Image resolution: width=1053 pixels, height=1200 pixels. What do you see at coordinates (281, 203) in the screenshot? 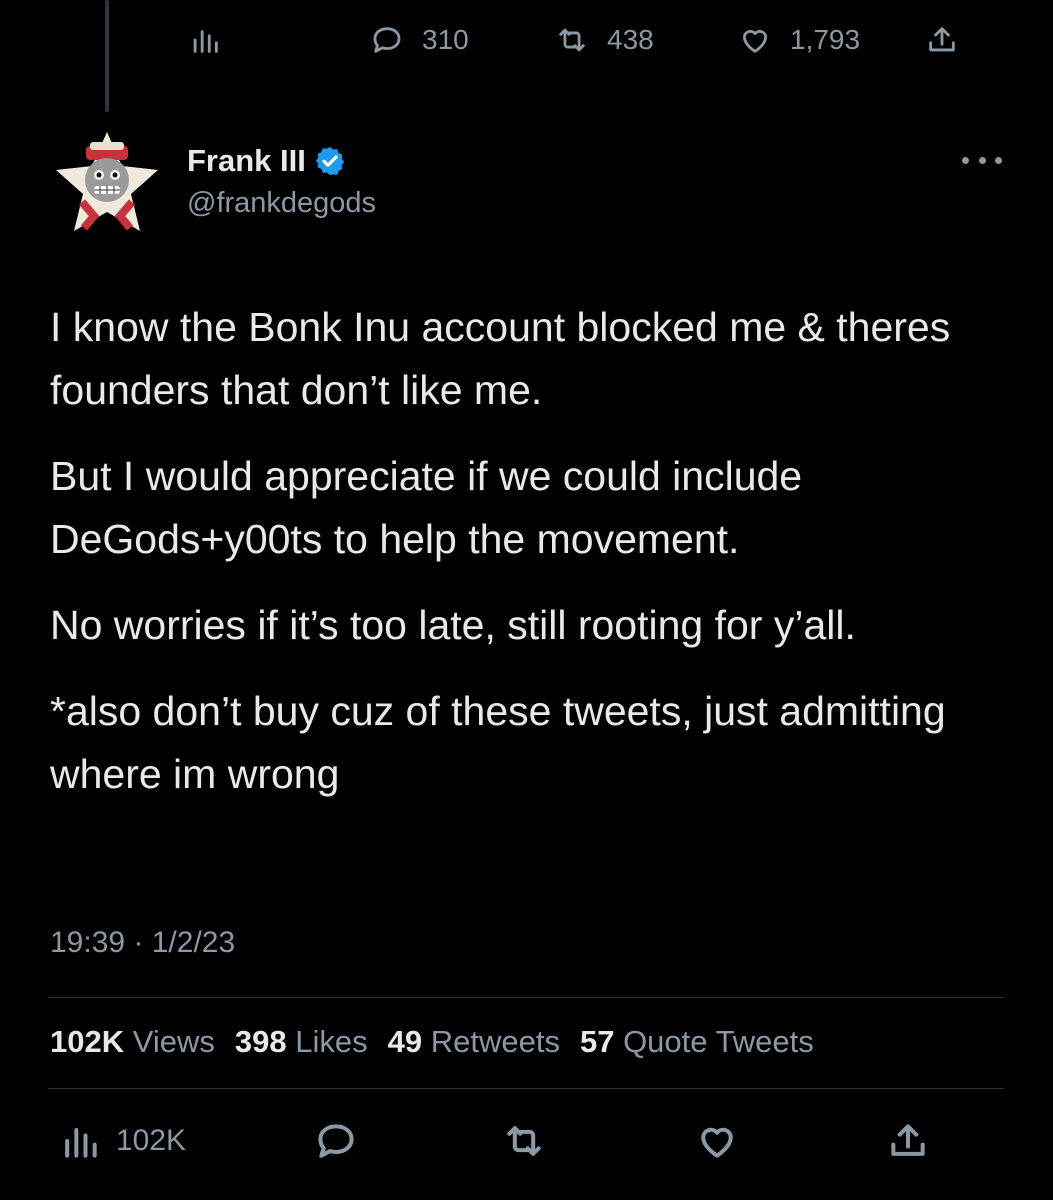
I see `author-handle: @frankdegods` at bounding box center [281, 203].